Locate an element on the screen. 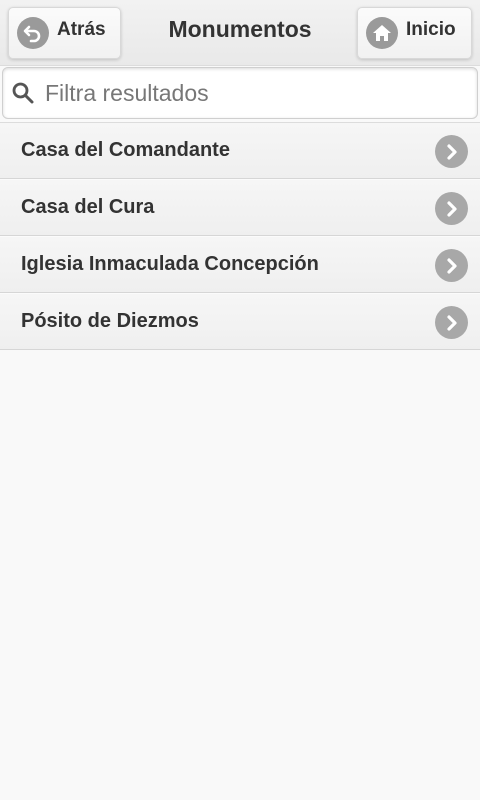  page-title: Monumentos is located at coordinates (240, 29).